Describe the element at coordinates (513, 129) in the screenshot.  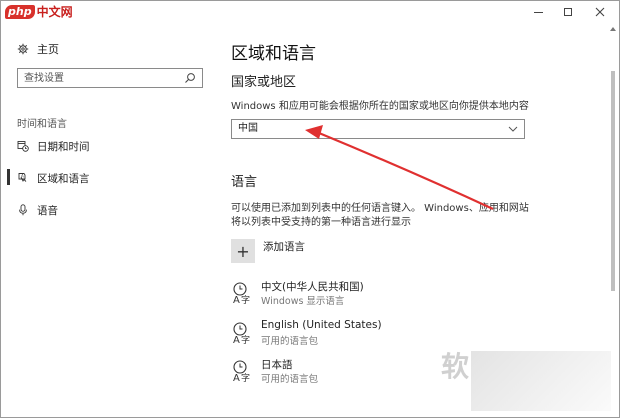
I see `chevron-down-icon` at that location.